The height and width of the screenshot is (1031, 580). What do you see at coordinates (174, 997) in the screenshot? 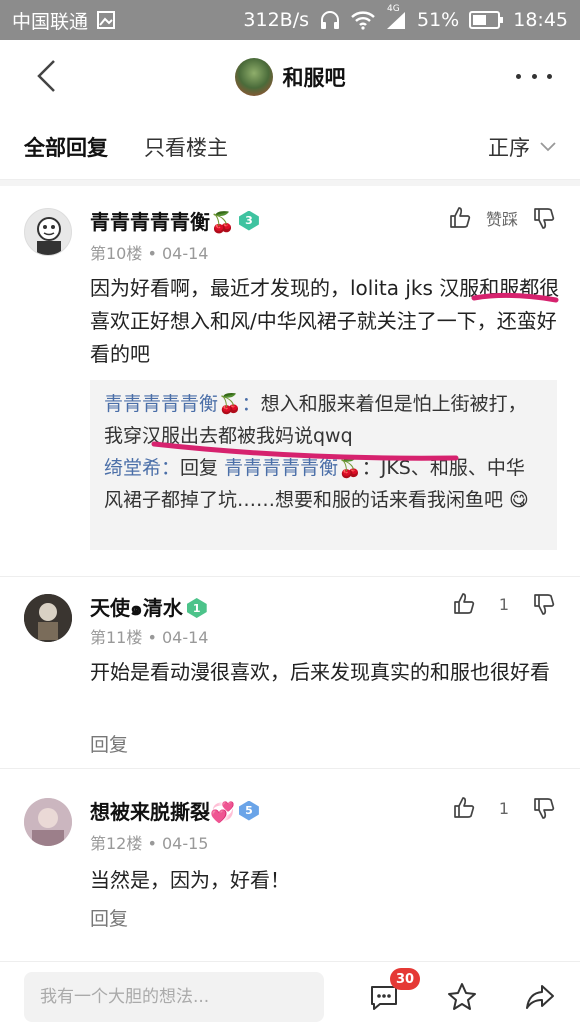
I see `comment-input` at bounding box center [174, 997].